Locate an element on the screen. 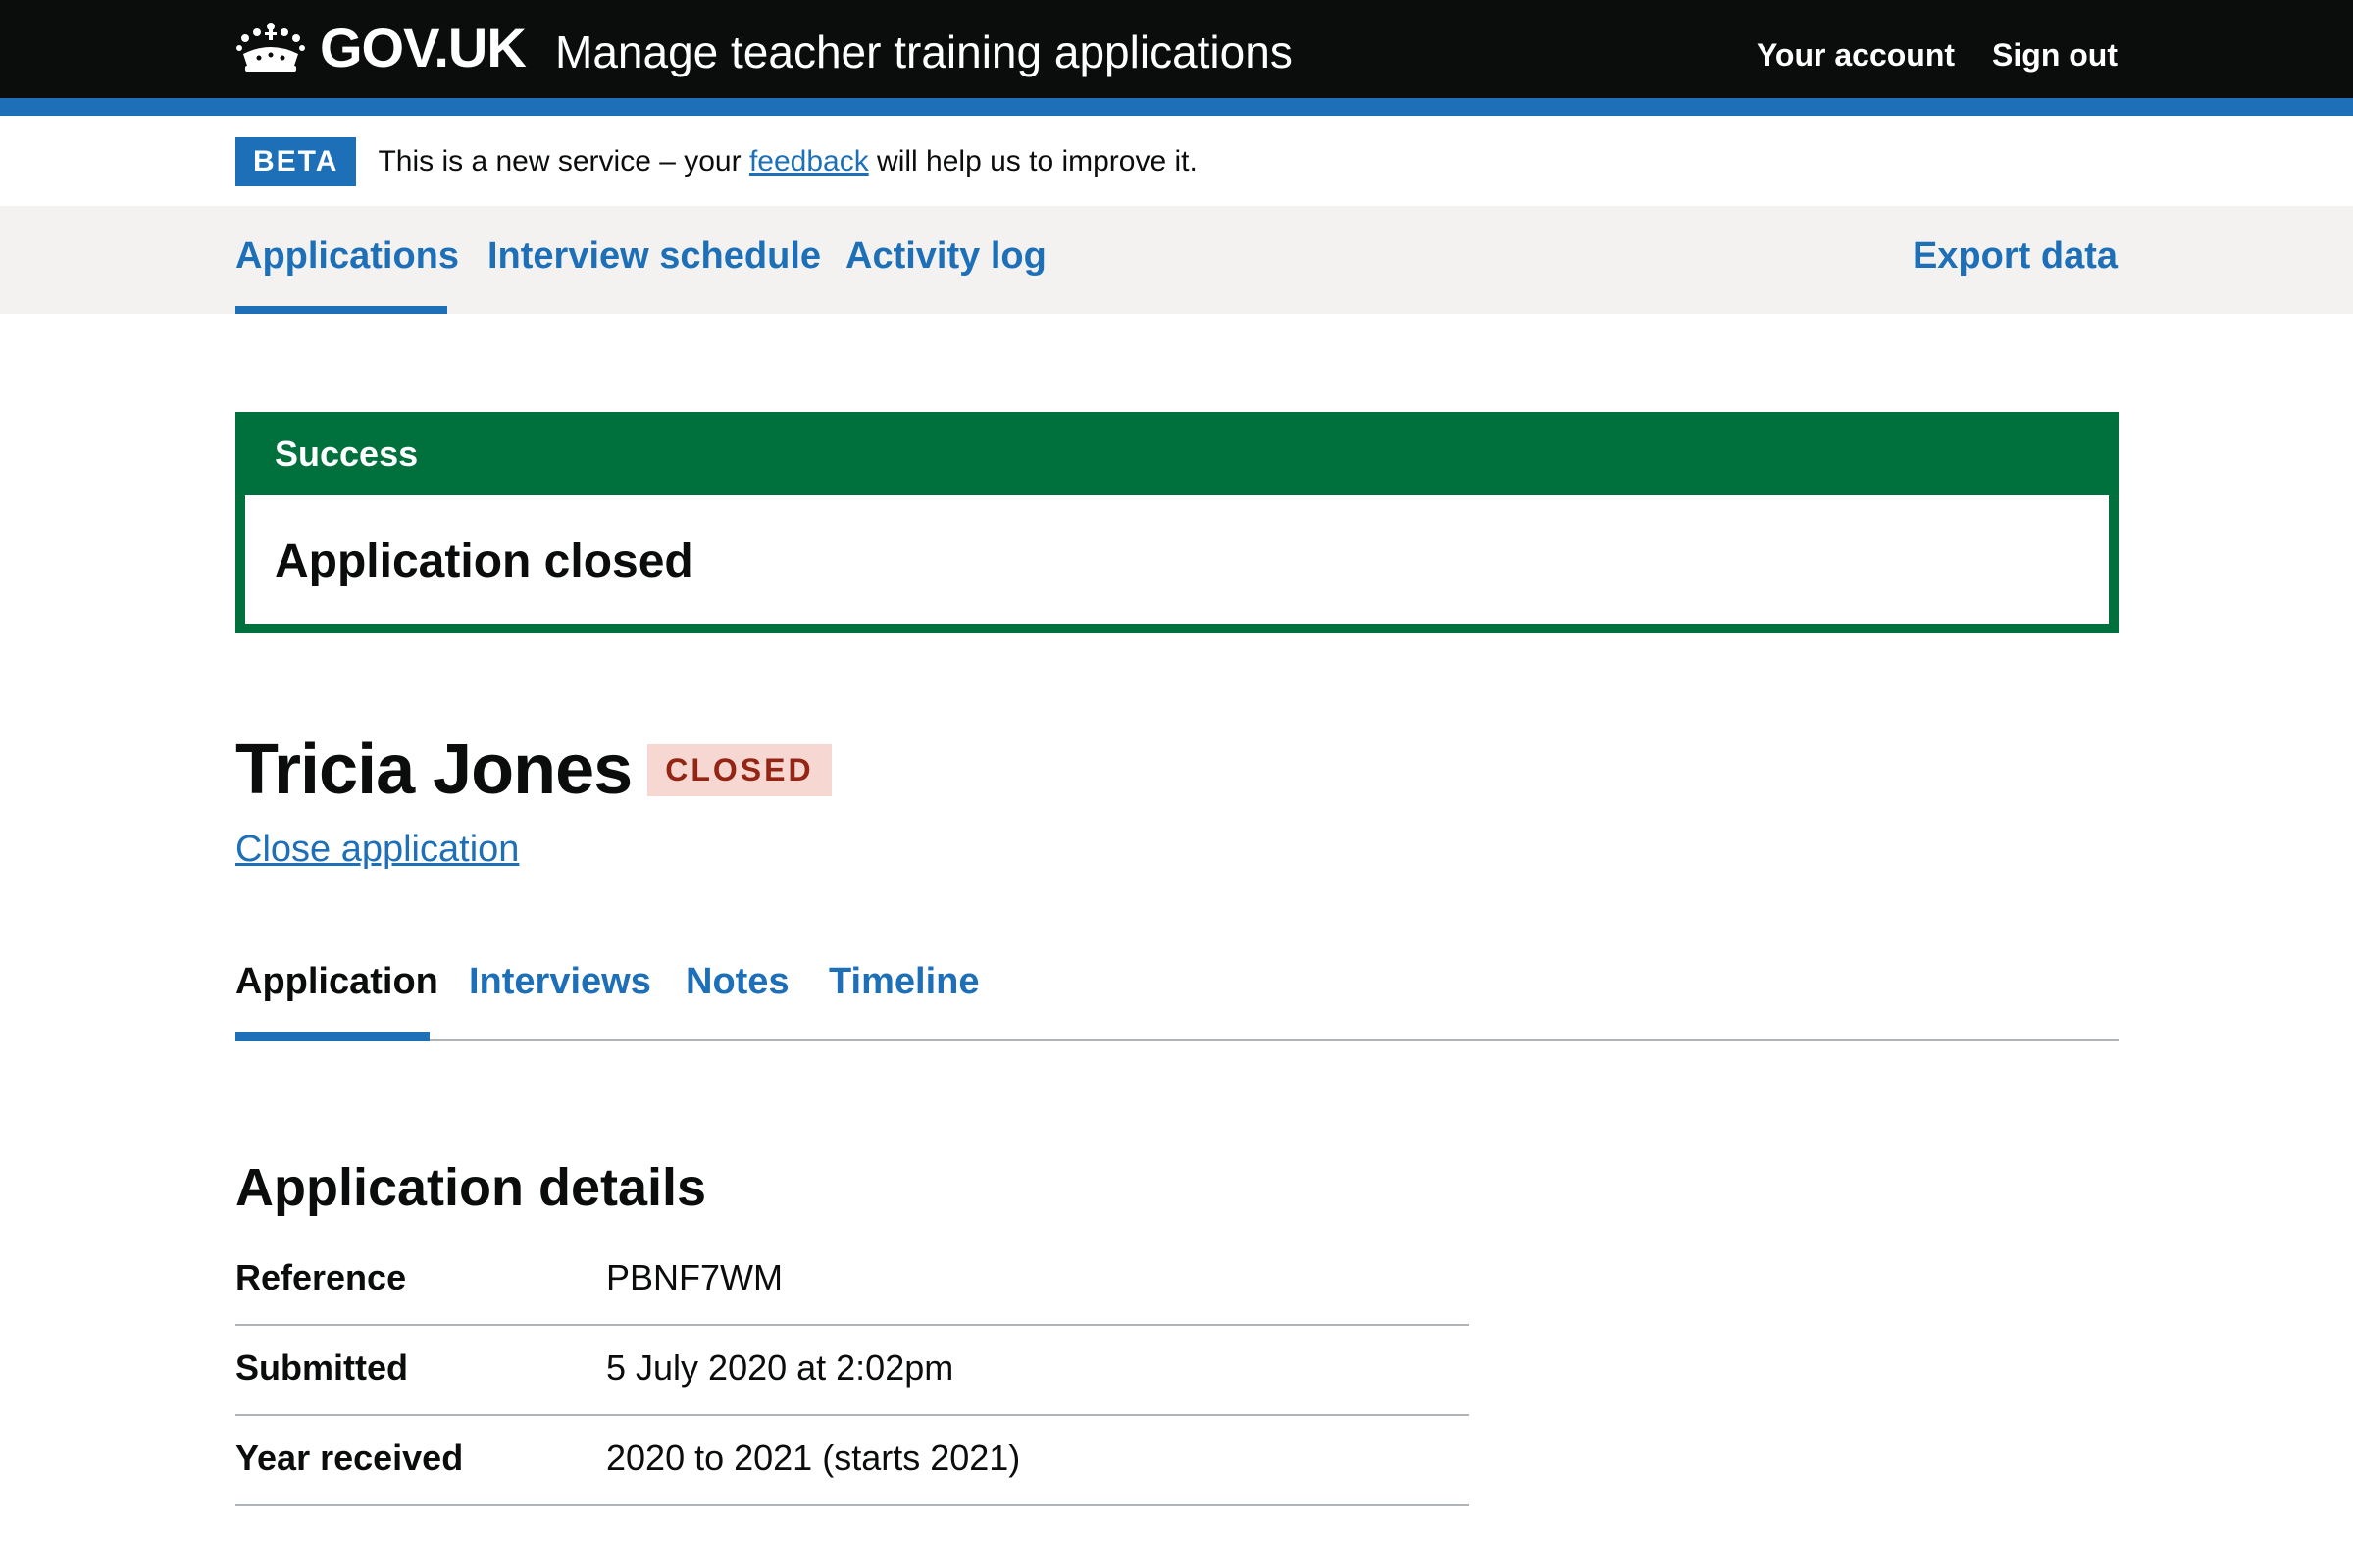  nav-interview-schedule: Interview schedule is located at coordinates (654, 256).